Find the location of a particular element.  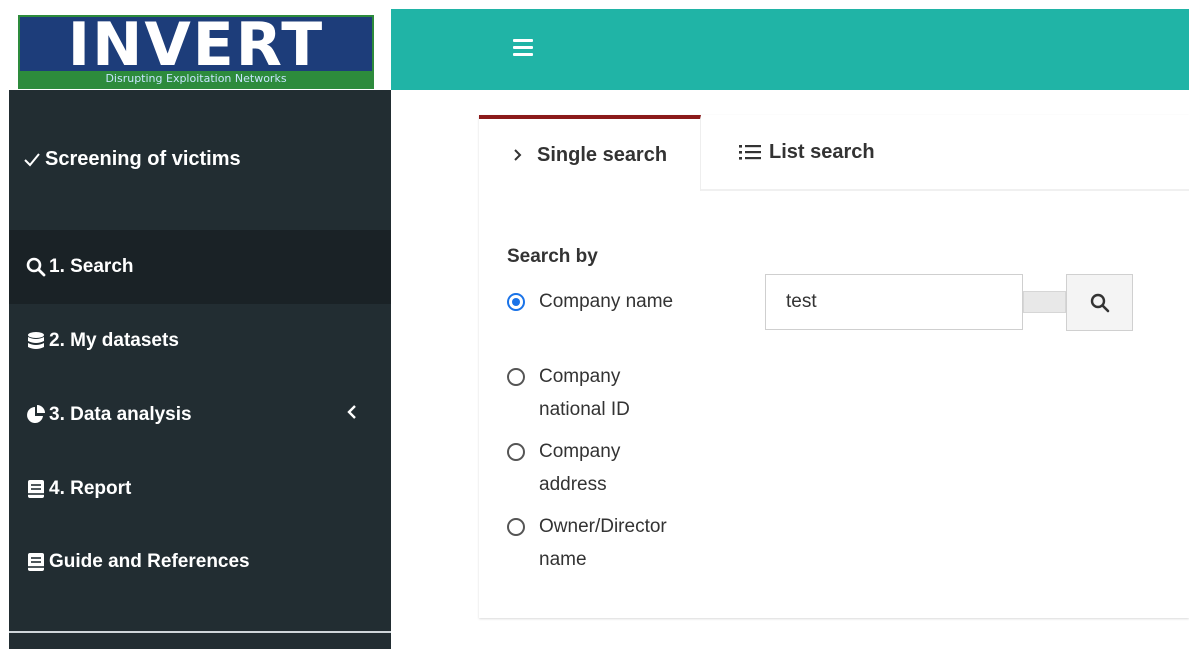

input-addon is located at coordinates (1044, 302).